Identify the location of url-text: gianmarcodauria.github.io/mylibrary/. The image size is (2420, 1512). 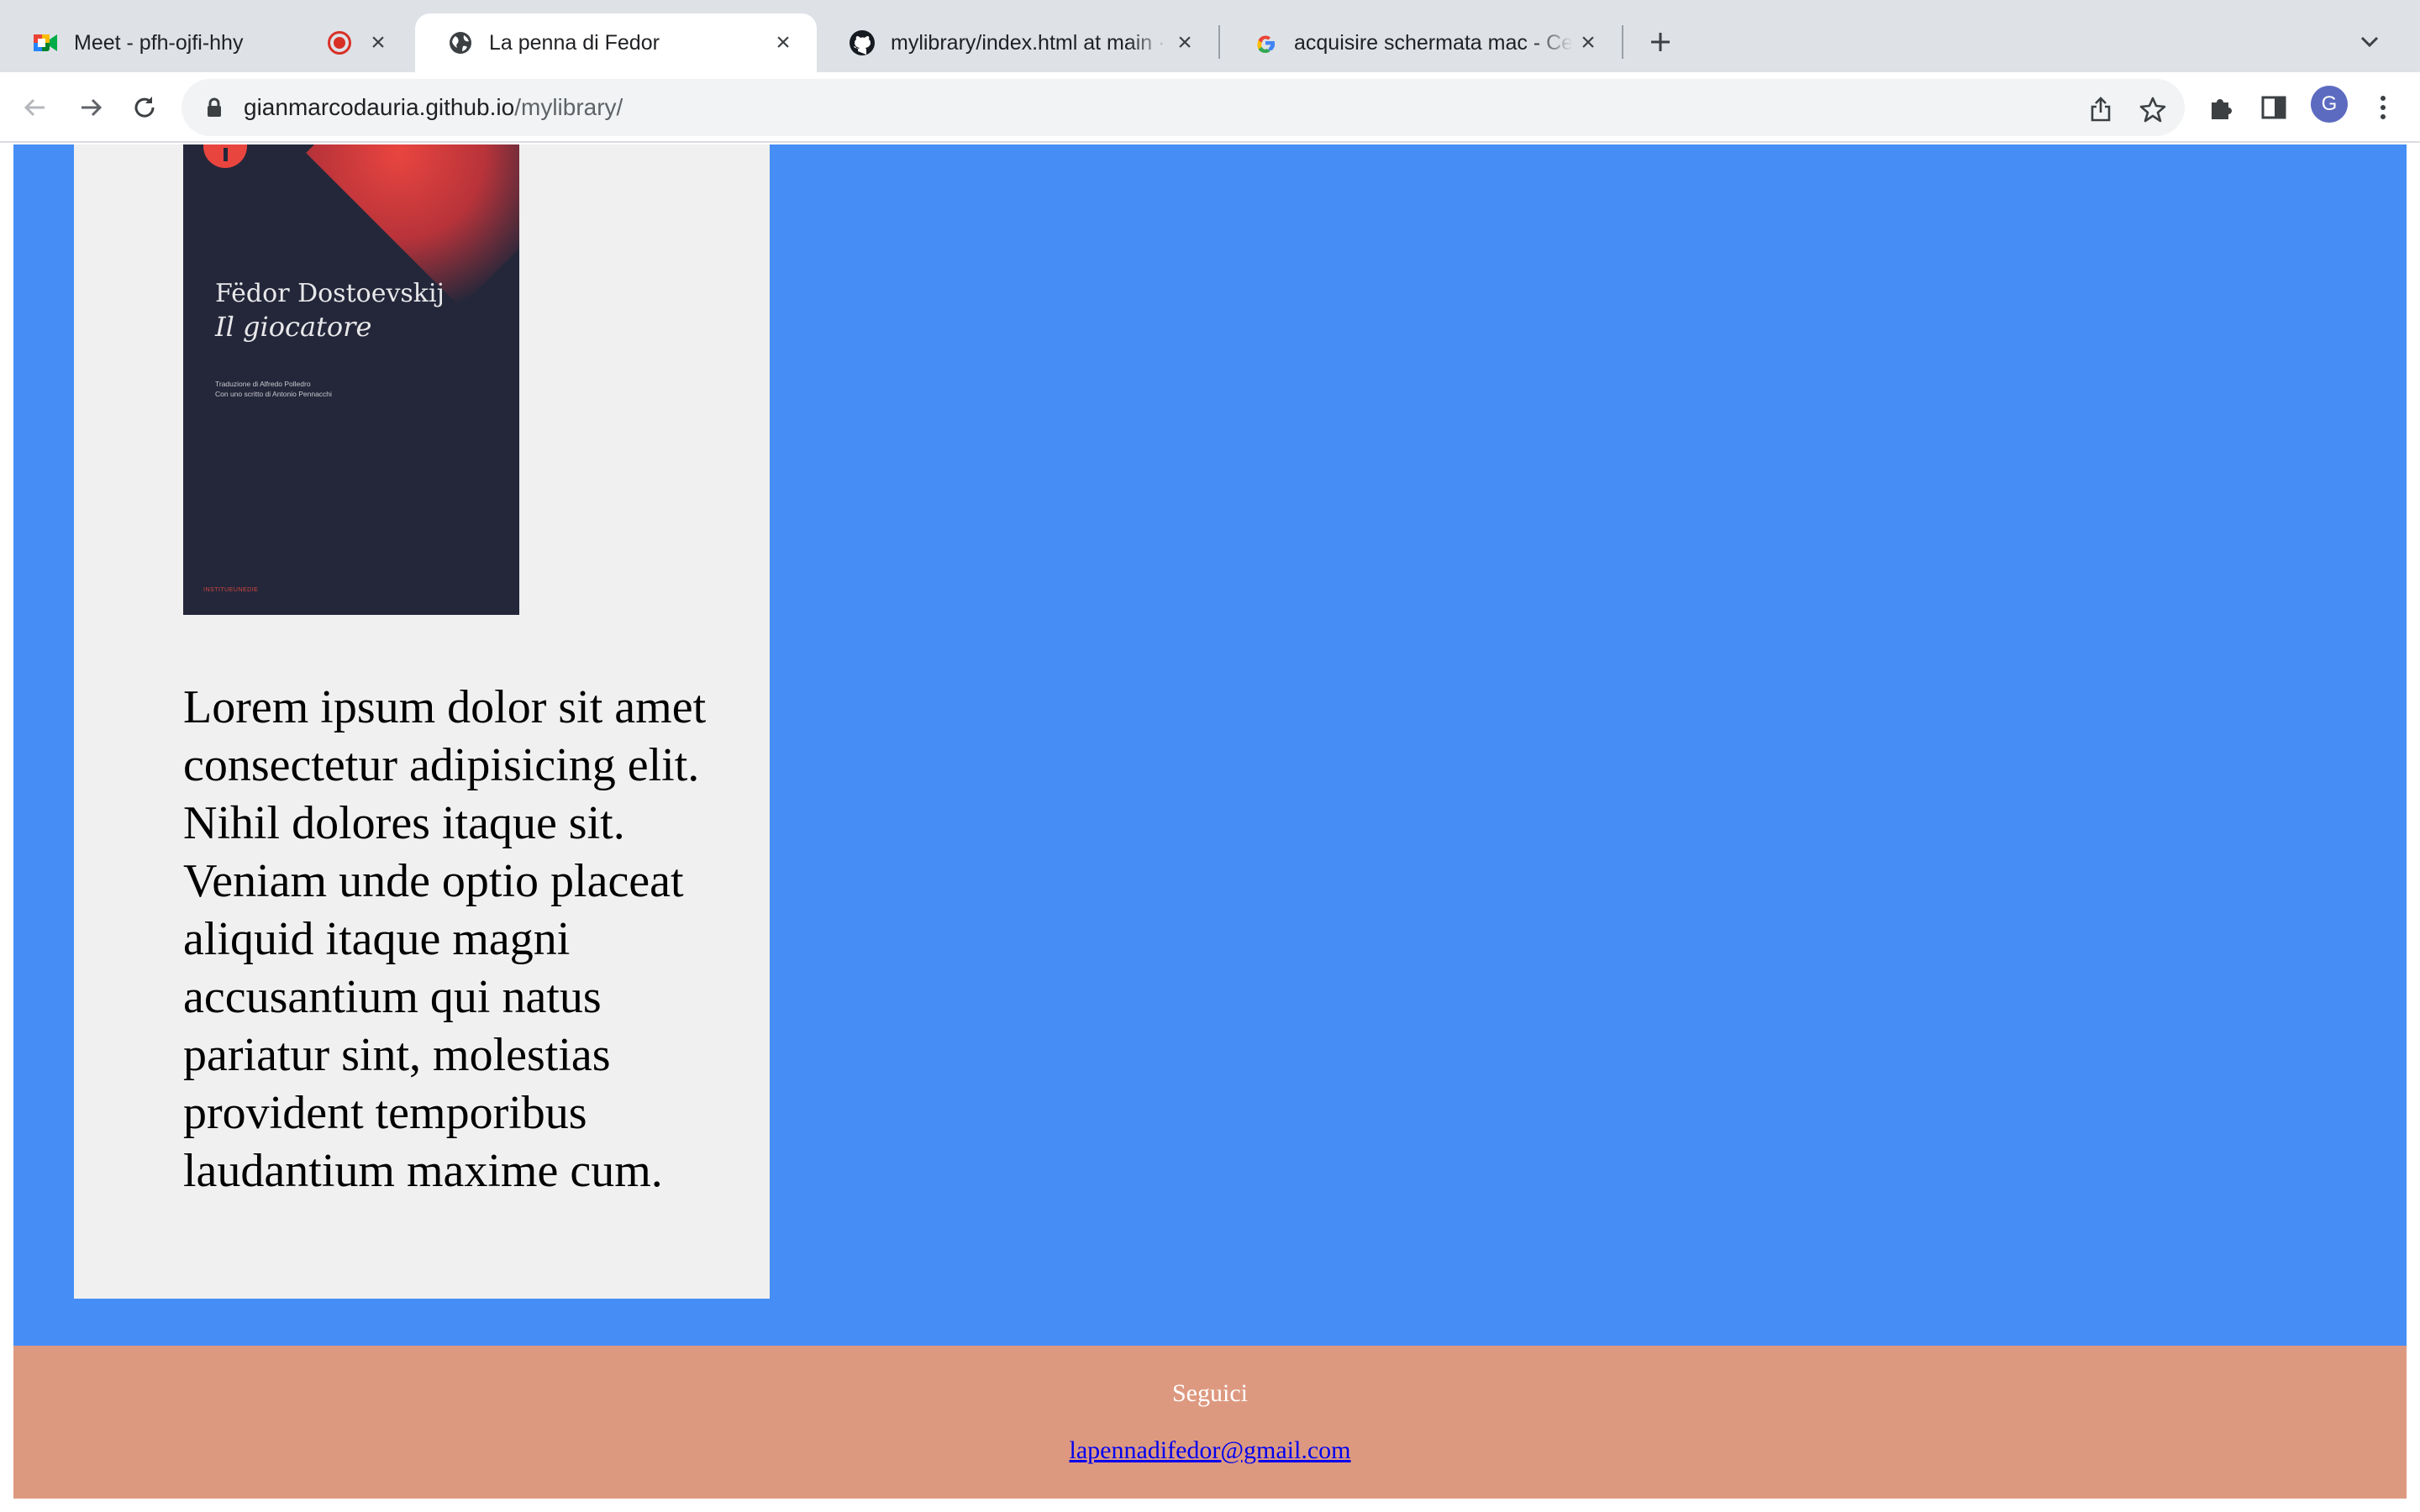
(434, 107).